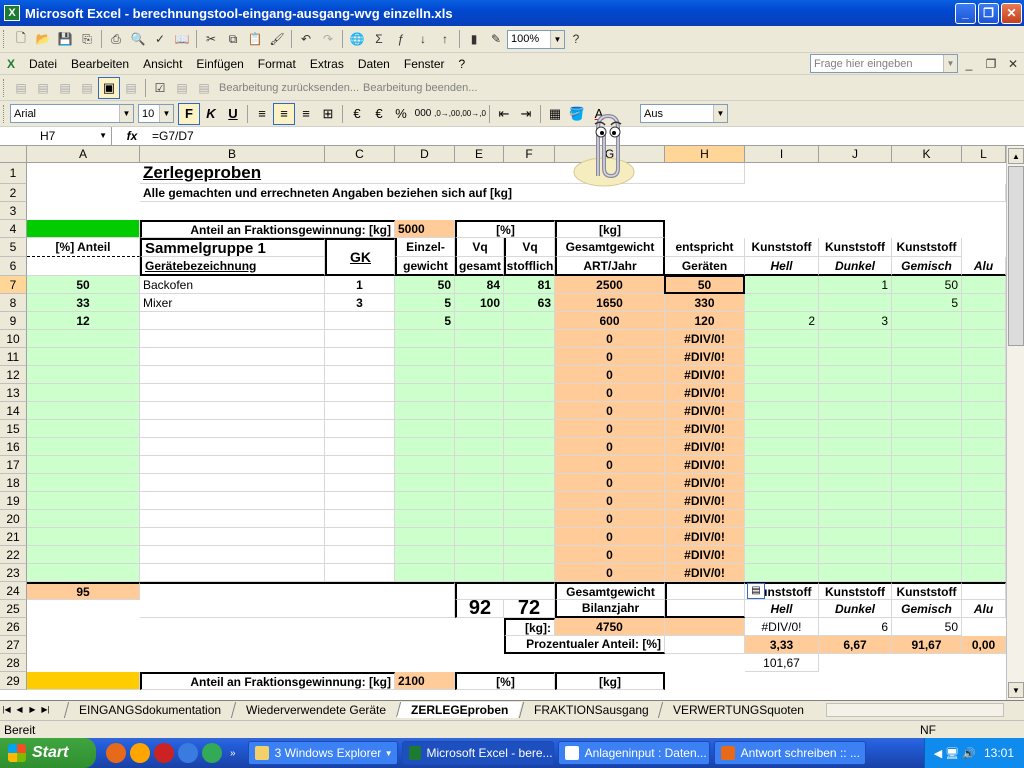 The image size is (1024, 768). I want to click on cell-d15, so click(425, 429).